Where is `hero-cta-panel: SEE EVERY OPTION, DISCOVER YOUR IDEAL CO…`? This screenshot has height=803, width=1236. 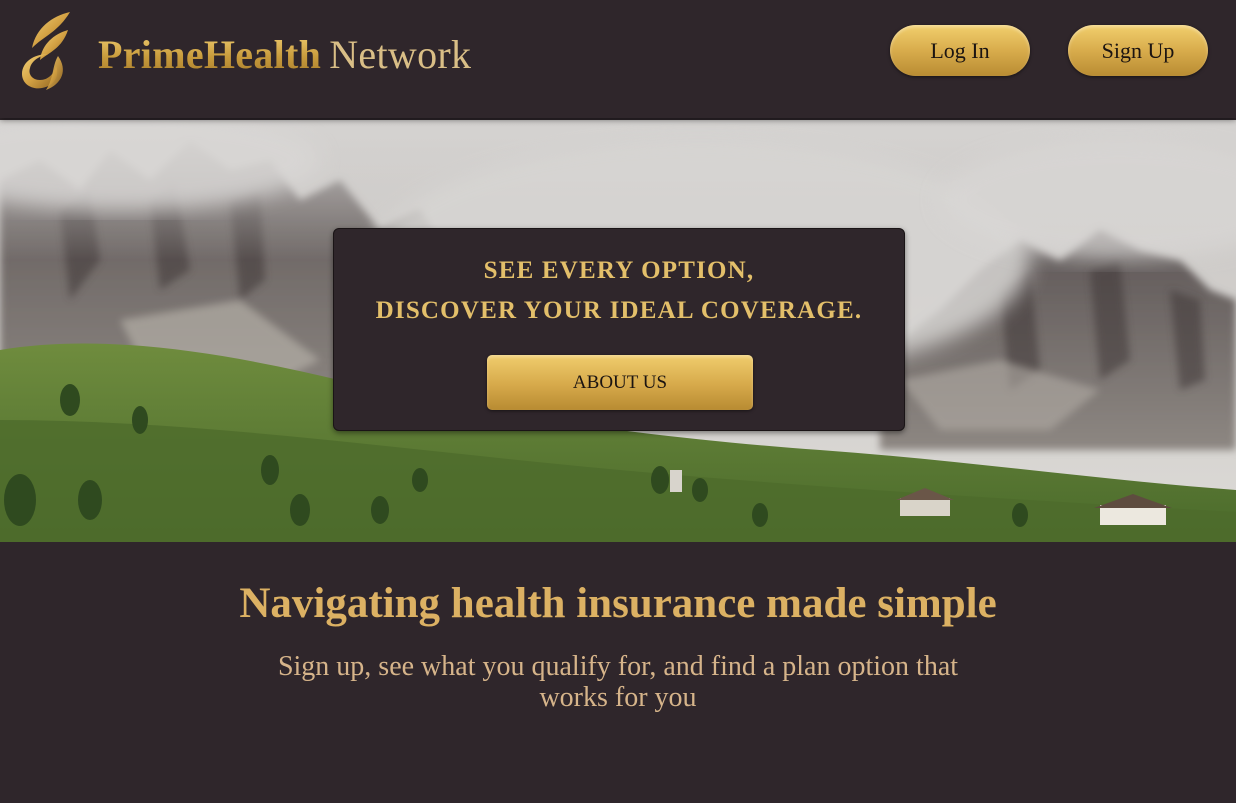 hero-cta-panel: SEE EVERY OPTION, DISCOVER YOUR IDEAL CO… is located at coordinates (619, 329).